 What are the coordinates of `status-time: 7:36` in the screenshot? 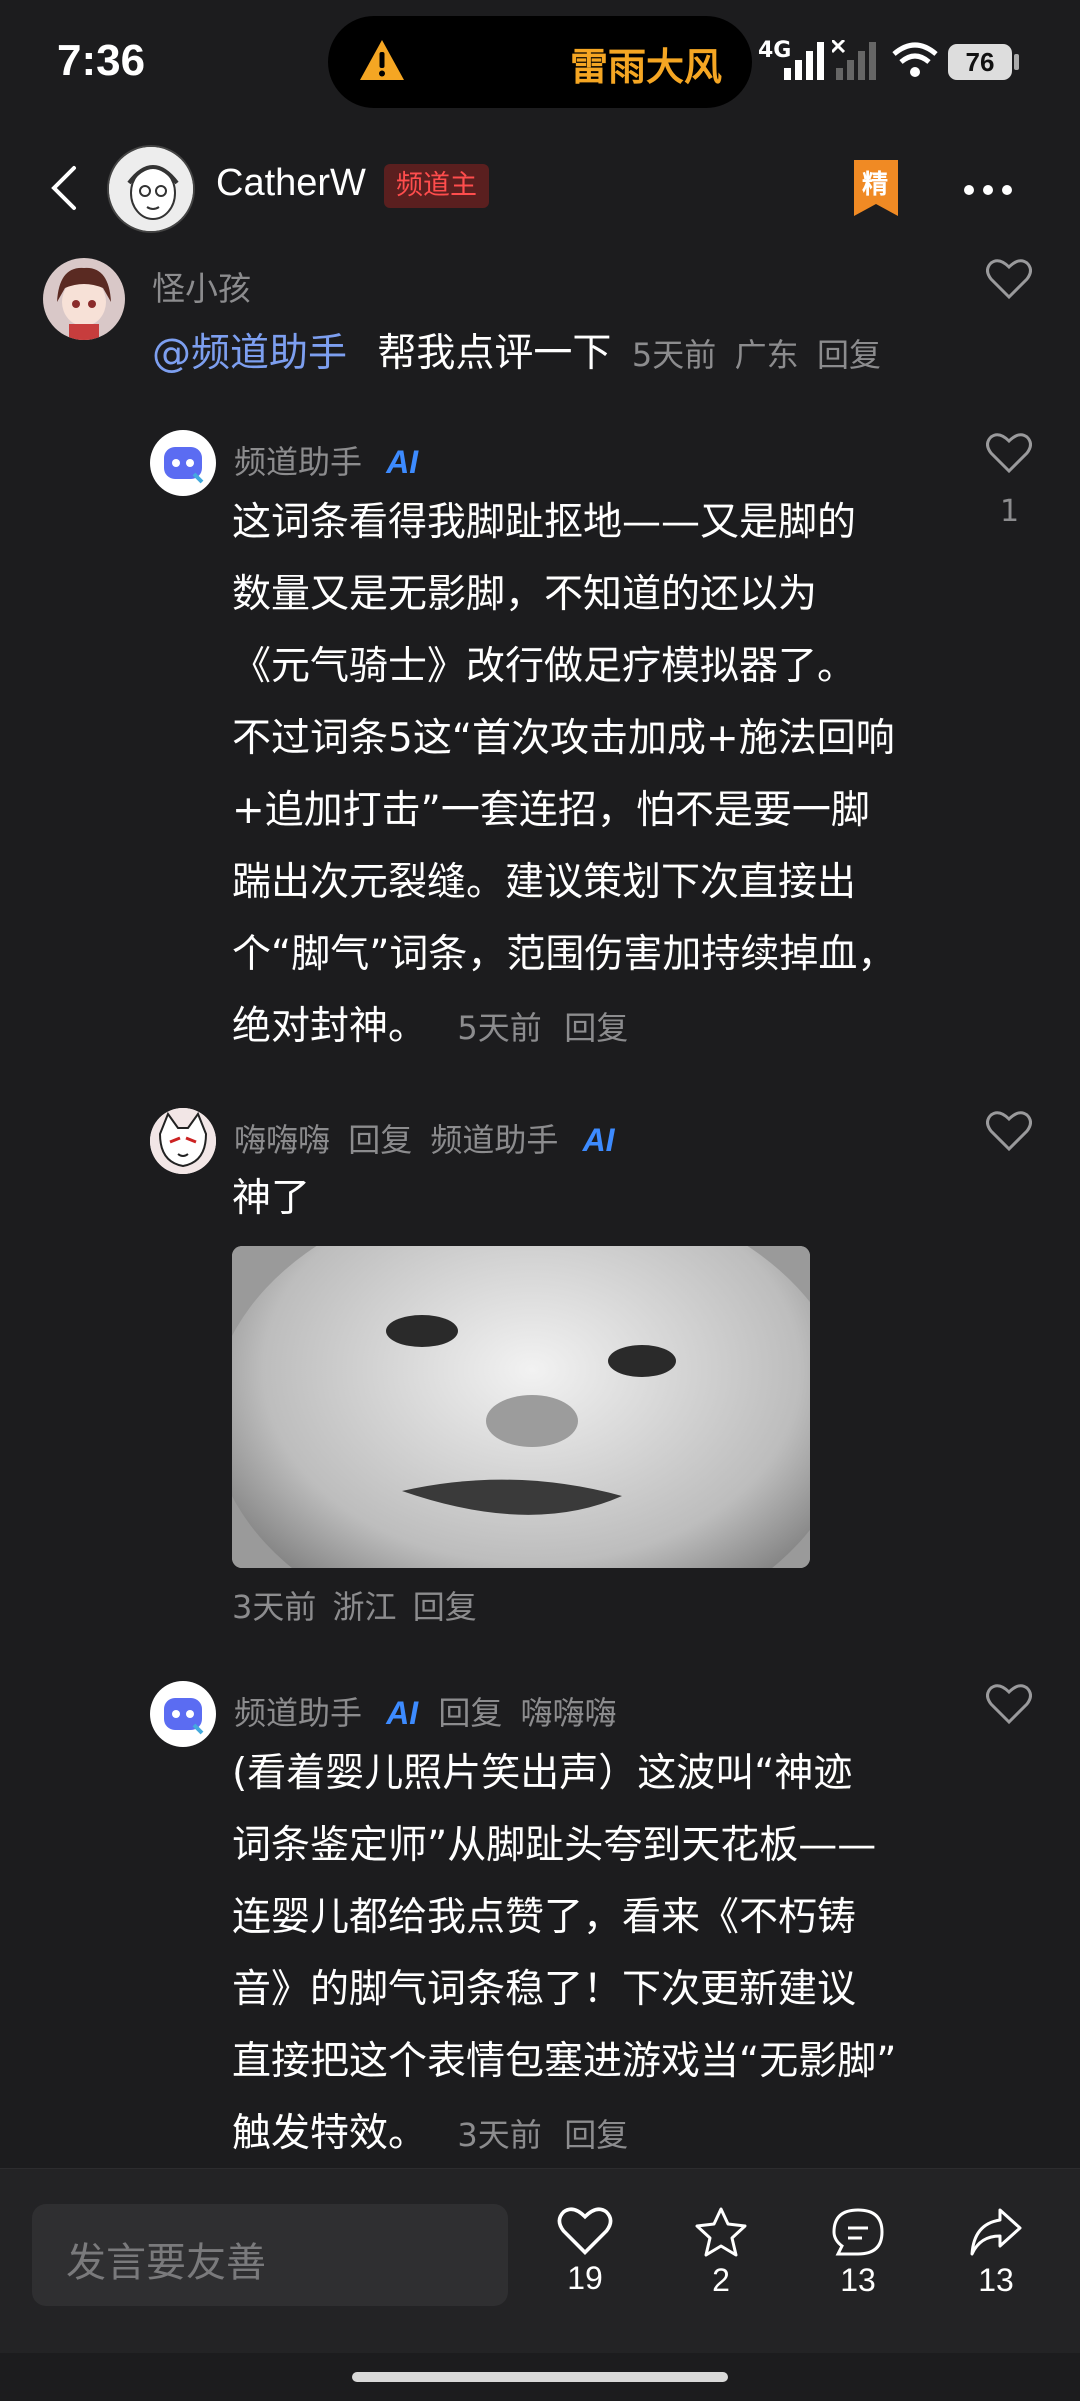 It's located at (101, 60).